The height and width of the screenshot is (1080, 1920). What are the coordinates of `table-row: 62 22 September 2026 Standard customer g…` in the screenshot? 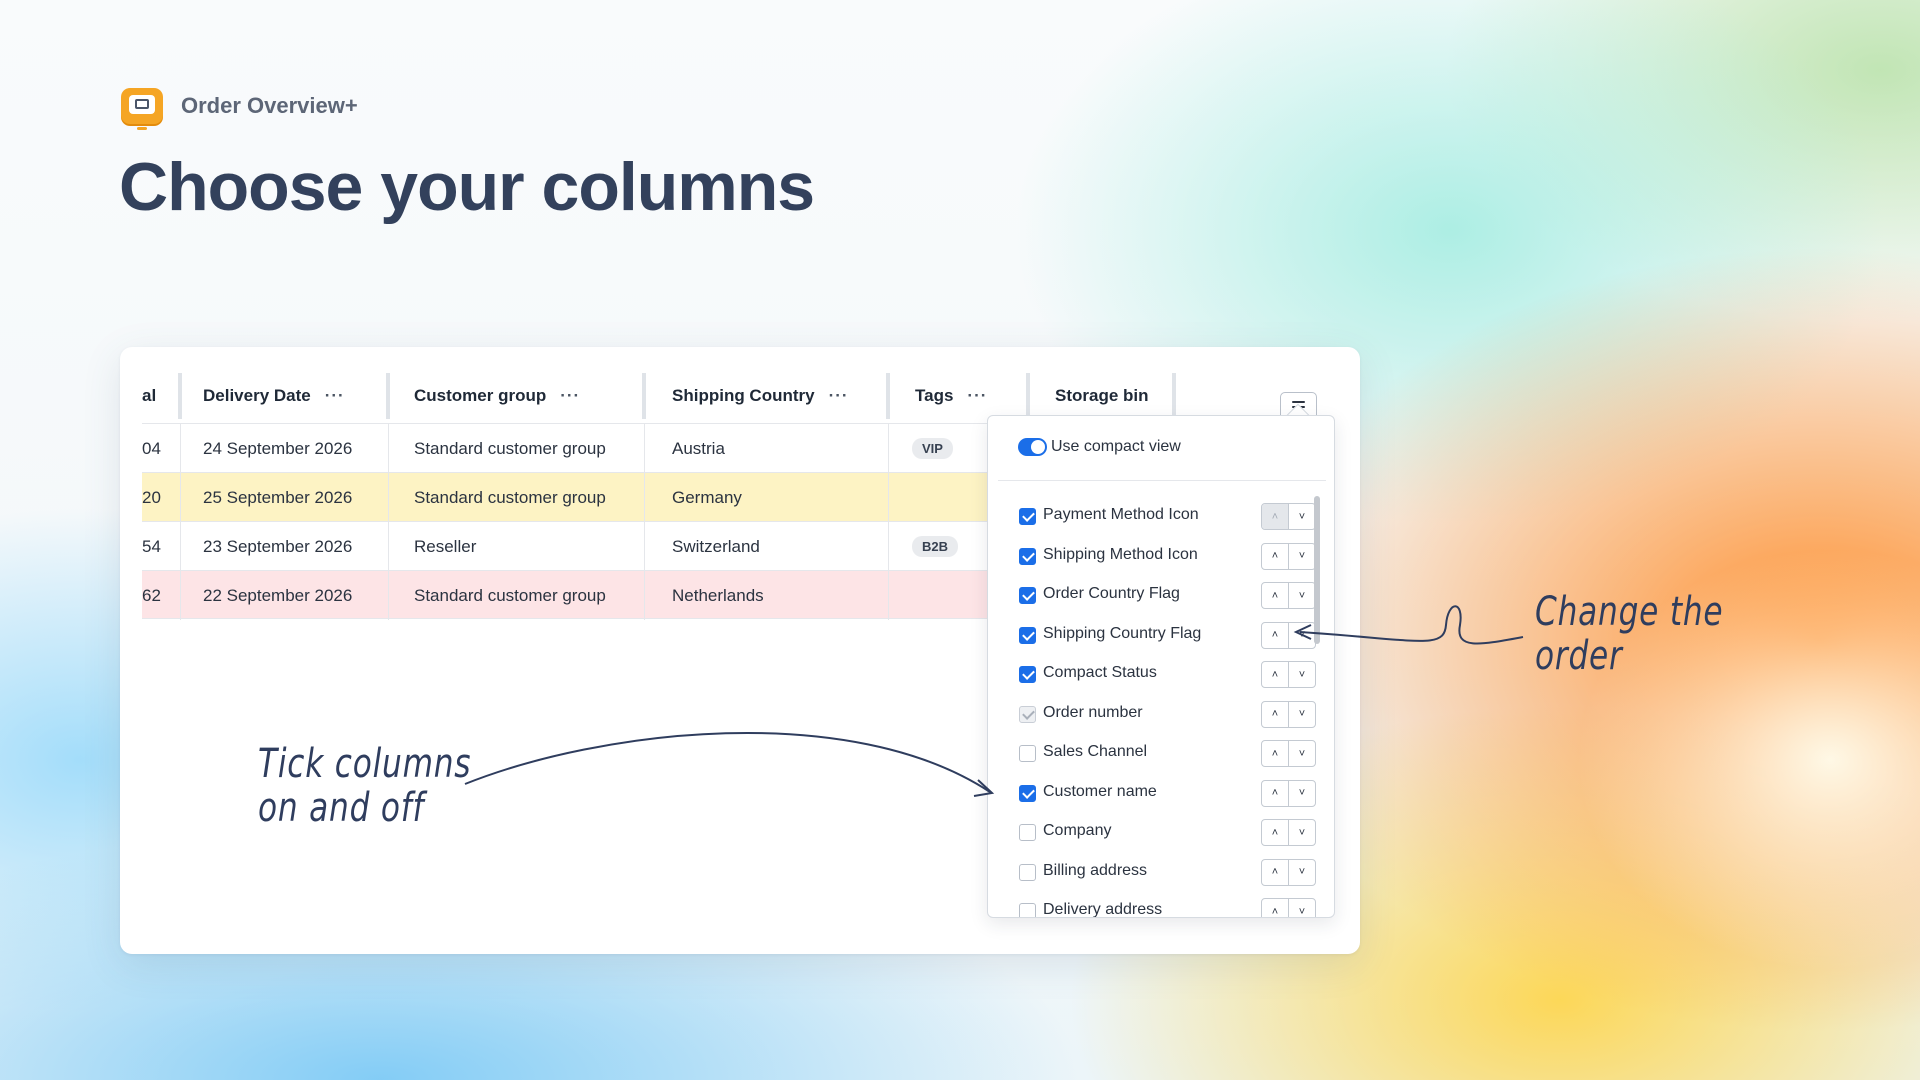 It's located at (564, 595).